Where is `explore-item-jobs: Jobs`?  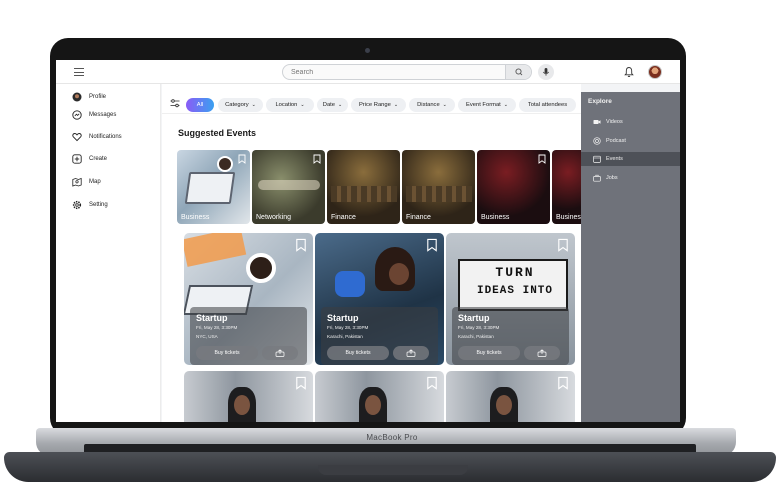 explore-item-jobs: Jobs is located at coordinates (630, 178).